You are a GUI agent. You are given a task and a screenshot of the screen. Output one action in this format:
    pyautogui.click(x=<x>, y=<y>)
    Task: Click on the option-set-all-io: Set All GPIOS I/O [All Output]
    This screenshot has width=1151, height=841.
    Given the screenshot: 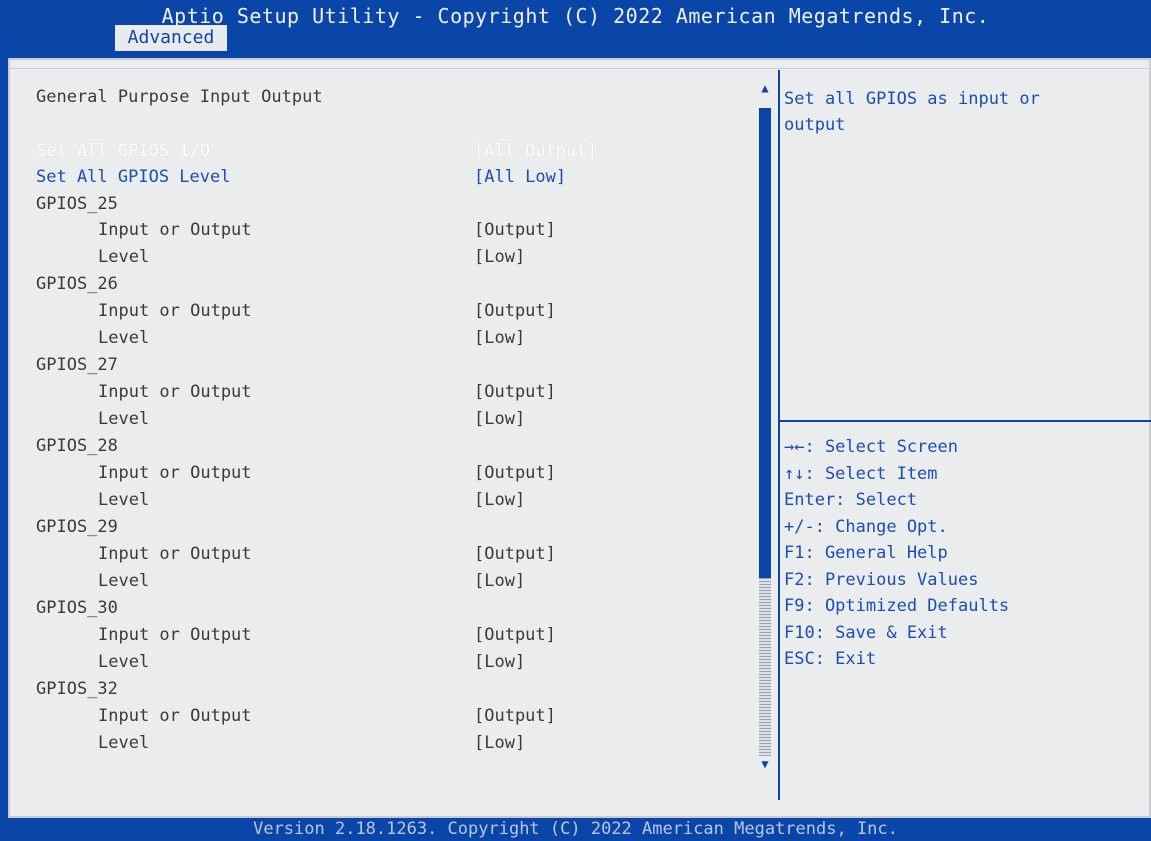 What is the action you would take?
    pyautogui.click(x=390, y=151)
    